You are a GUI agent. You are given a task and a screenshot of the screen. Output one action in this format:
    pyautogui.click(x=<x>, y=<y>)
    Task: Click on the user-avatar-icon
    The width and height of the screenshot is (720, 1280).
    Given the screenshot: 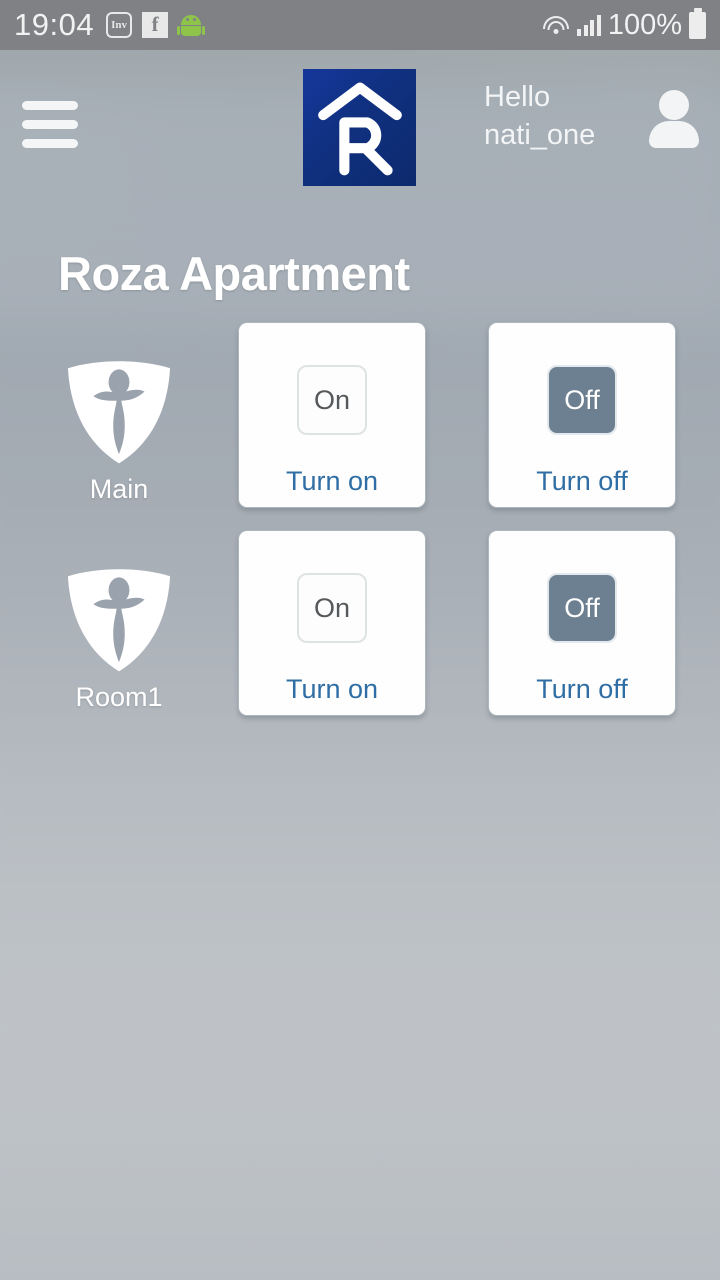 What is the action you would take?
    pyautogui.click(x=674, y=117)
    